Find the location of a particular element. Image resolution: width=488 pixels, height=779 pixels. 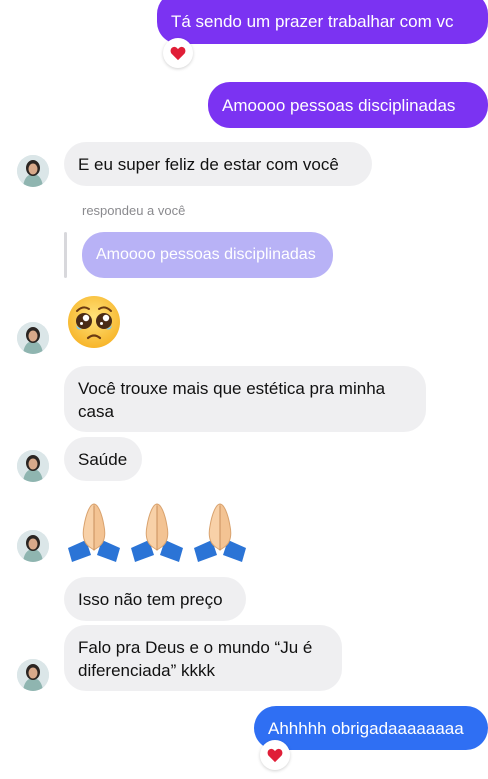

received-message-bubble: Isso não tem preço is located at coordinates (155, 599).